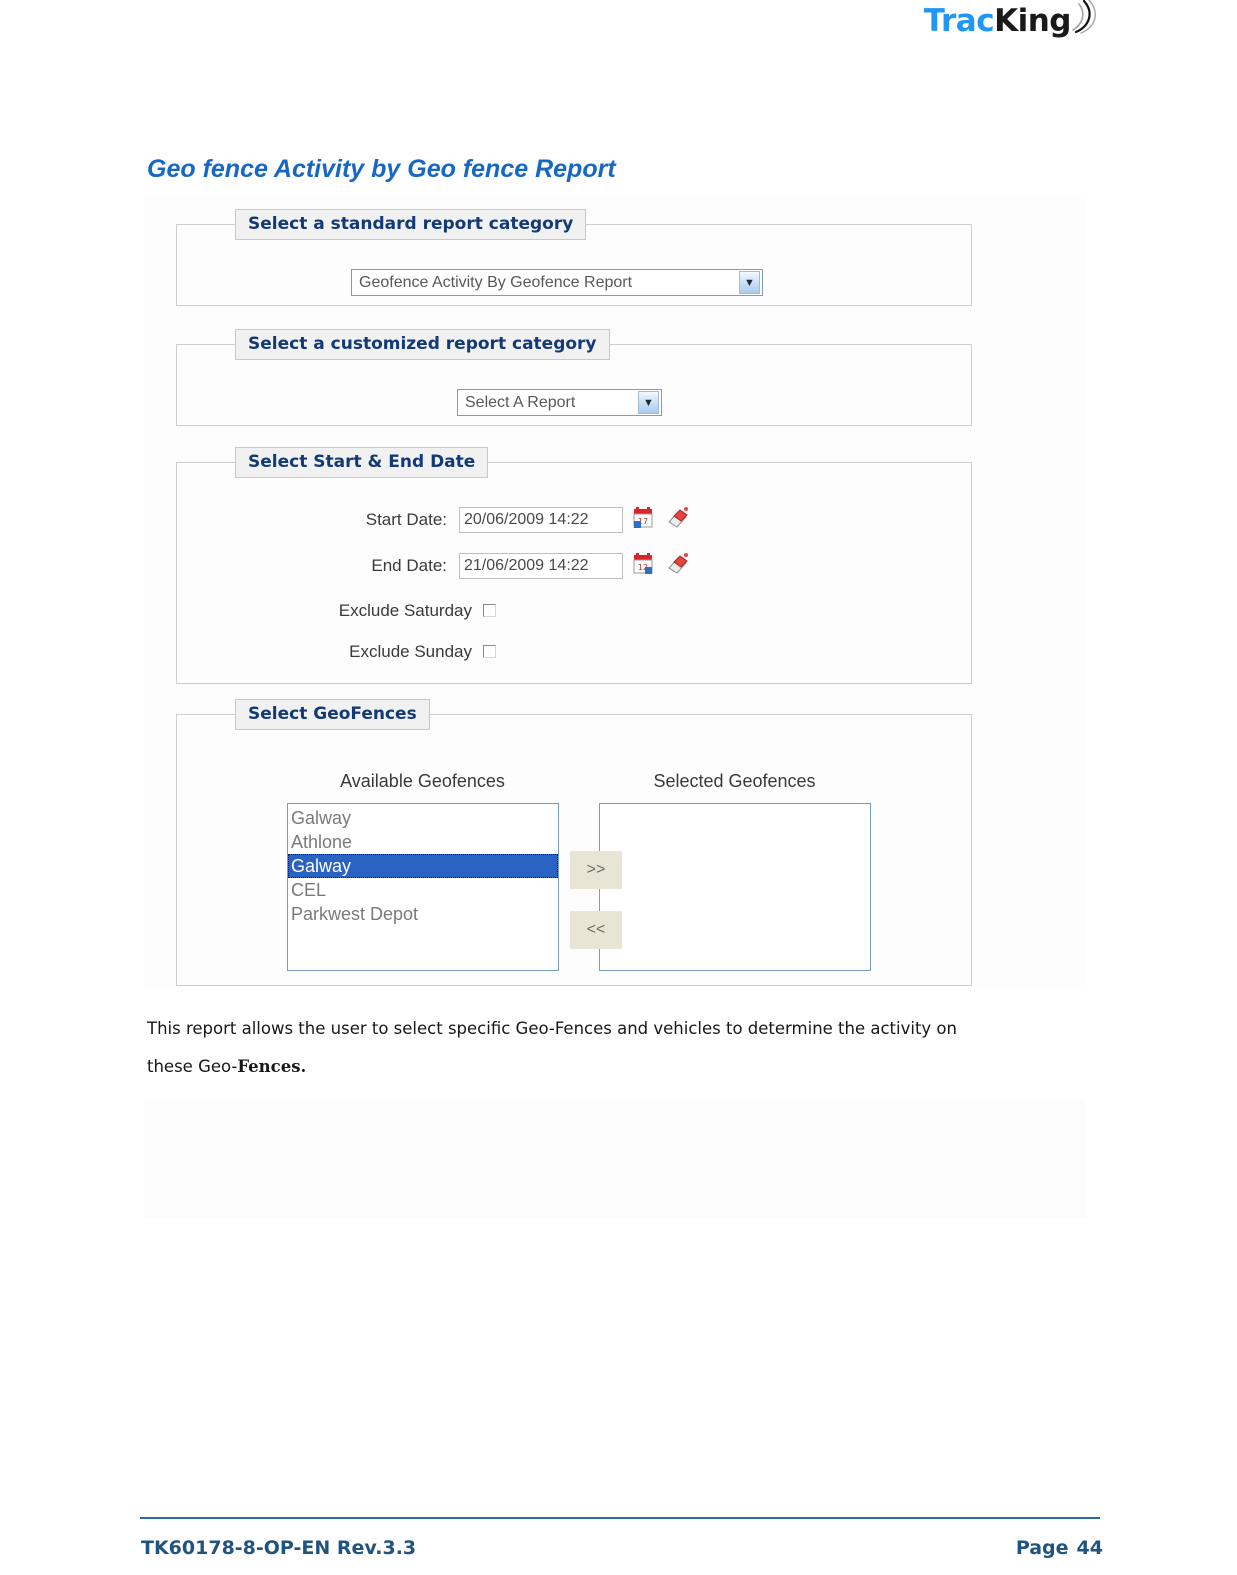 The height and width of the screenshot is (1575, 1237). What do you see at coordinates (272, 1066) in the screenshot?
I see `paragraph-line-2-serif: Fences.` at bounding box center [272, 1066].